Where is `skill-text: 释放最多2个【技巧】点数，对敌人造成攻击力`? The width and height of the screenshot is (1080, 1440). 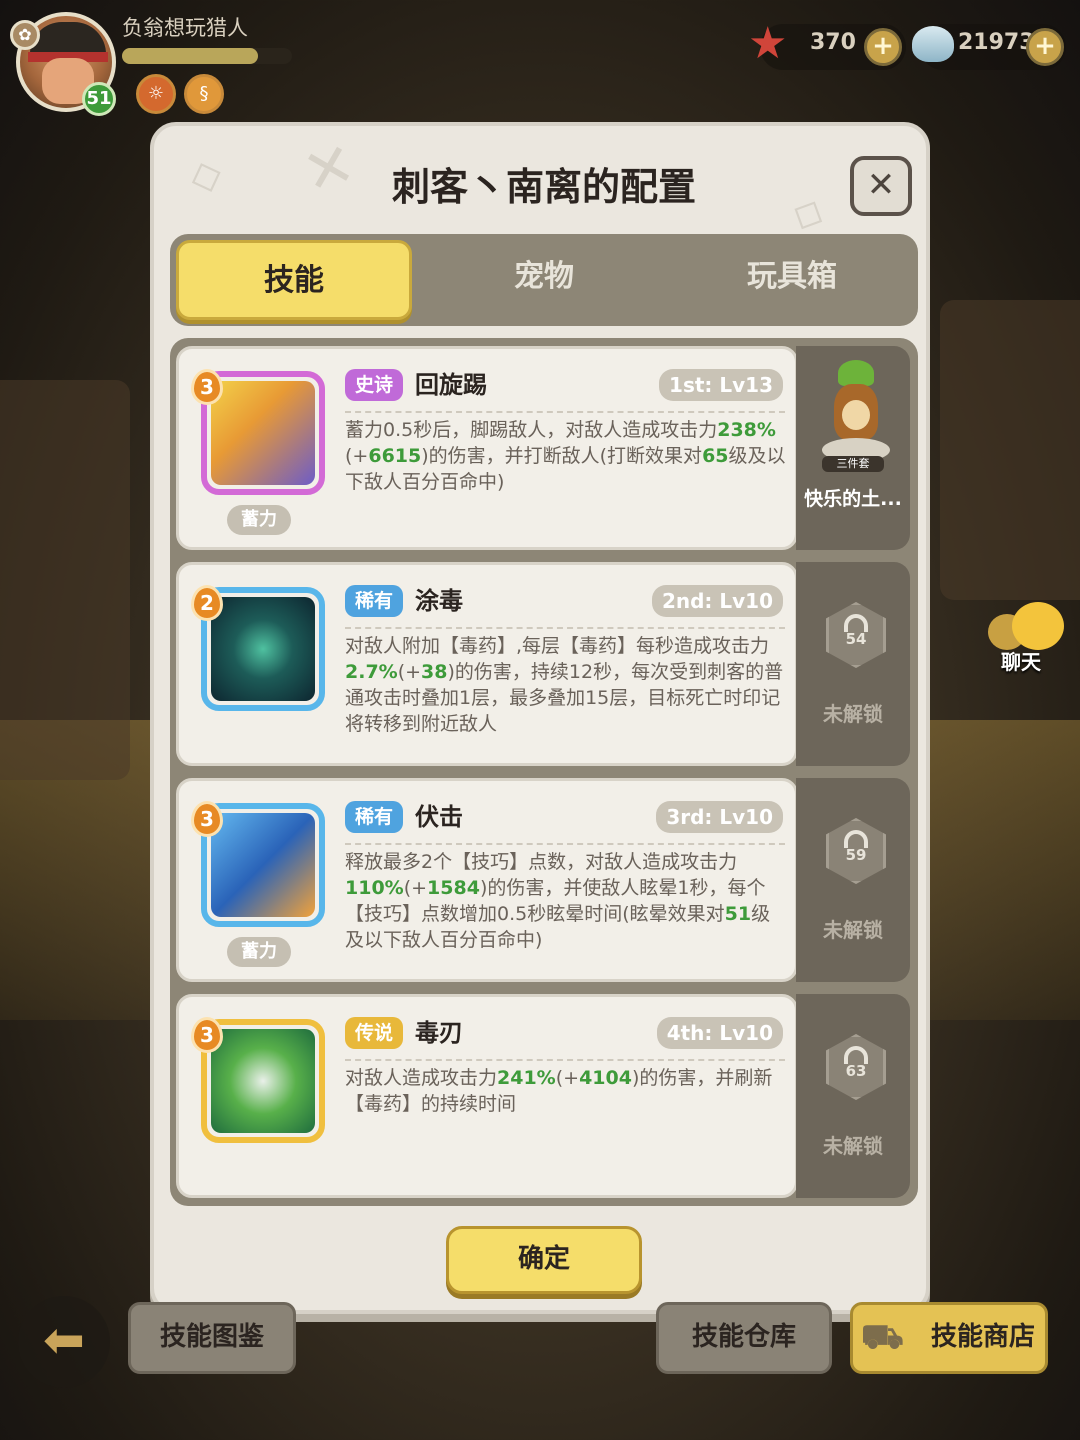
skill-text: 释放最多2个【技巧】点数，对敌人造成攻击力 is located at coordinates (541, 862).